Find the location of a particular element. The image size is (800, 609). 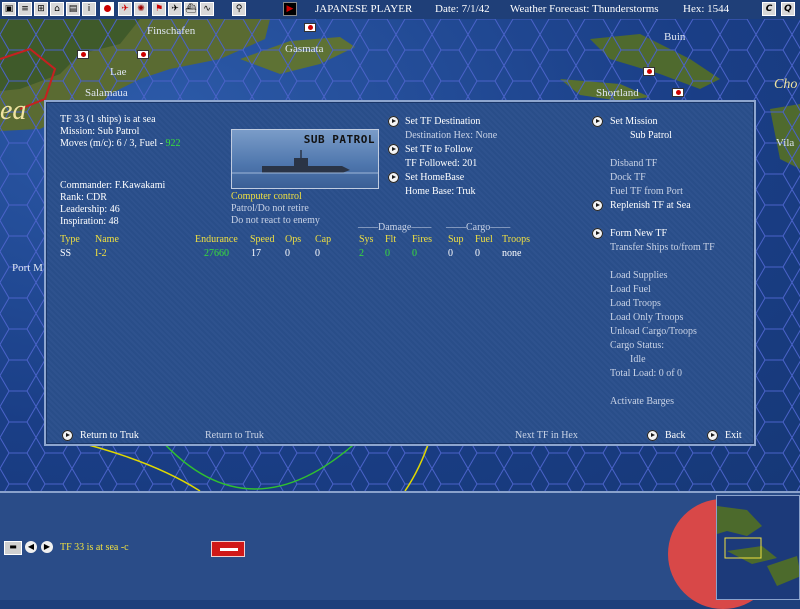

chart-line-icon: ∿ is located at coordinates (207, 9).